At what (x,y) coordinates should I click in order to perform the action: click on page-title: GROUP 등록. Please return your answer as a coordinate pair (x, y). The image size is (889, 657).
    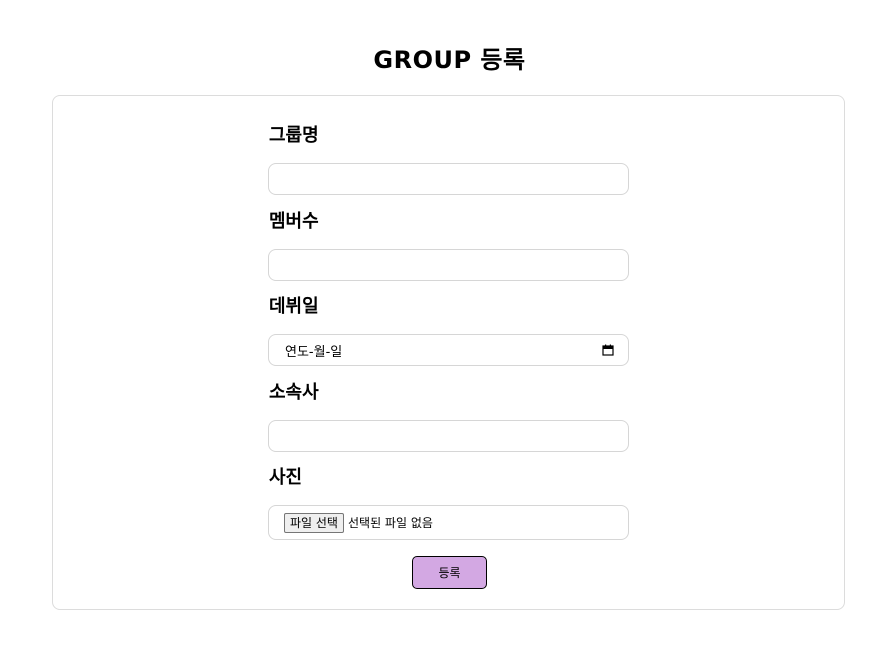
    Looking at the image, I should click on (449, 60).